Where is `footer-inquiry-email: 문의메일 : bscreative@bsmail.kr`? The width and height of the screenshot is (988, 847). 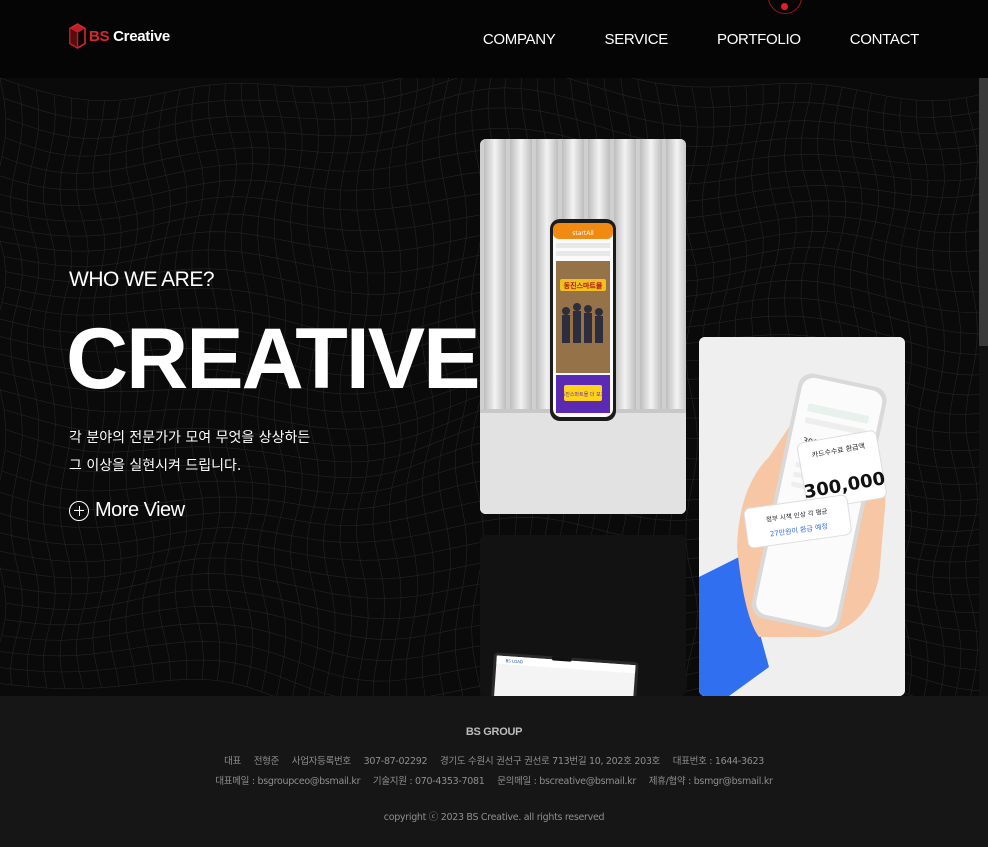
footer-inquiry-email: 문의메일 : bscreative@bsmail.kr is located at coordinates (566, 781).